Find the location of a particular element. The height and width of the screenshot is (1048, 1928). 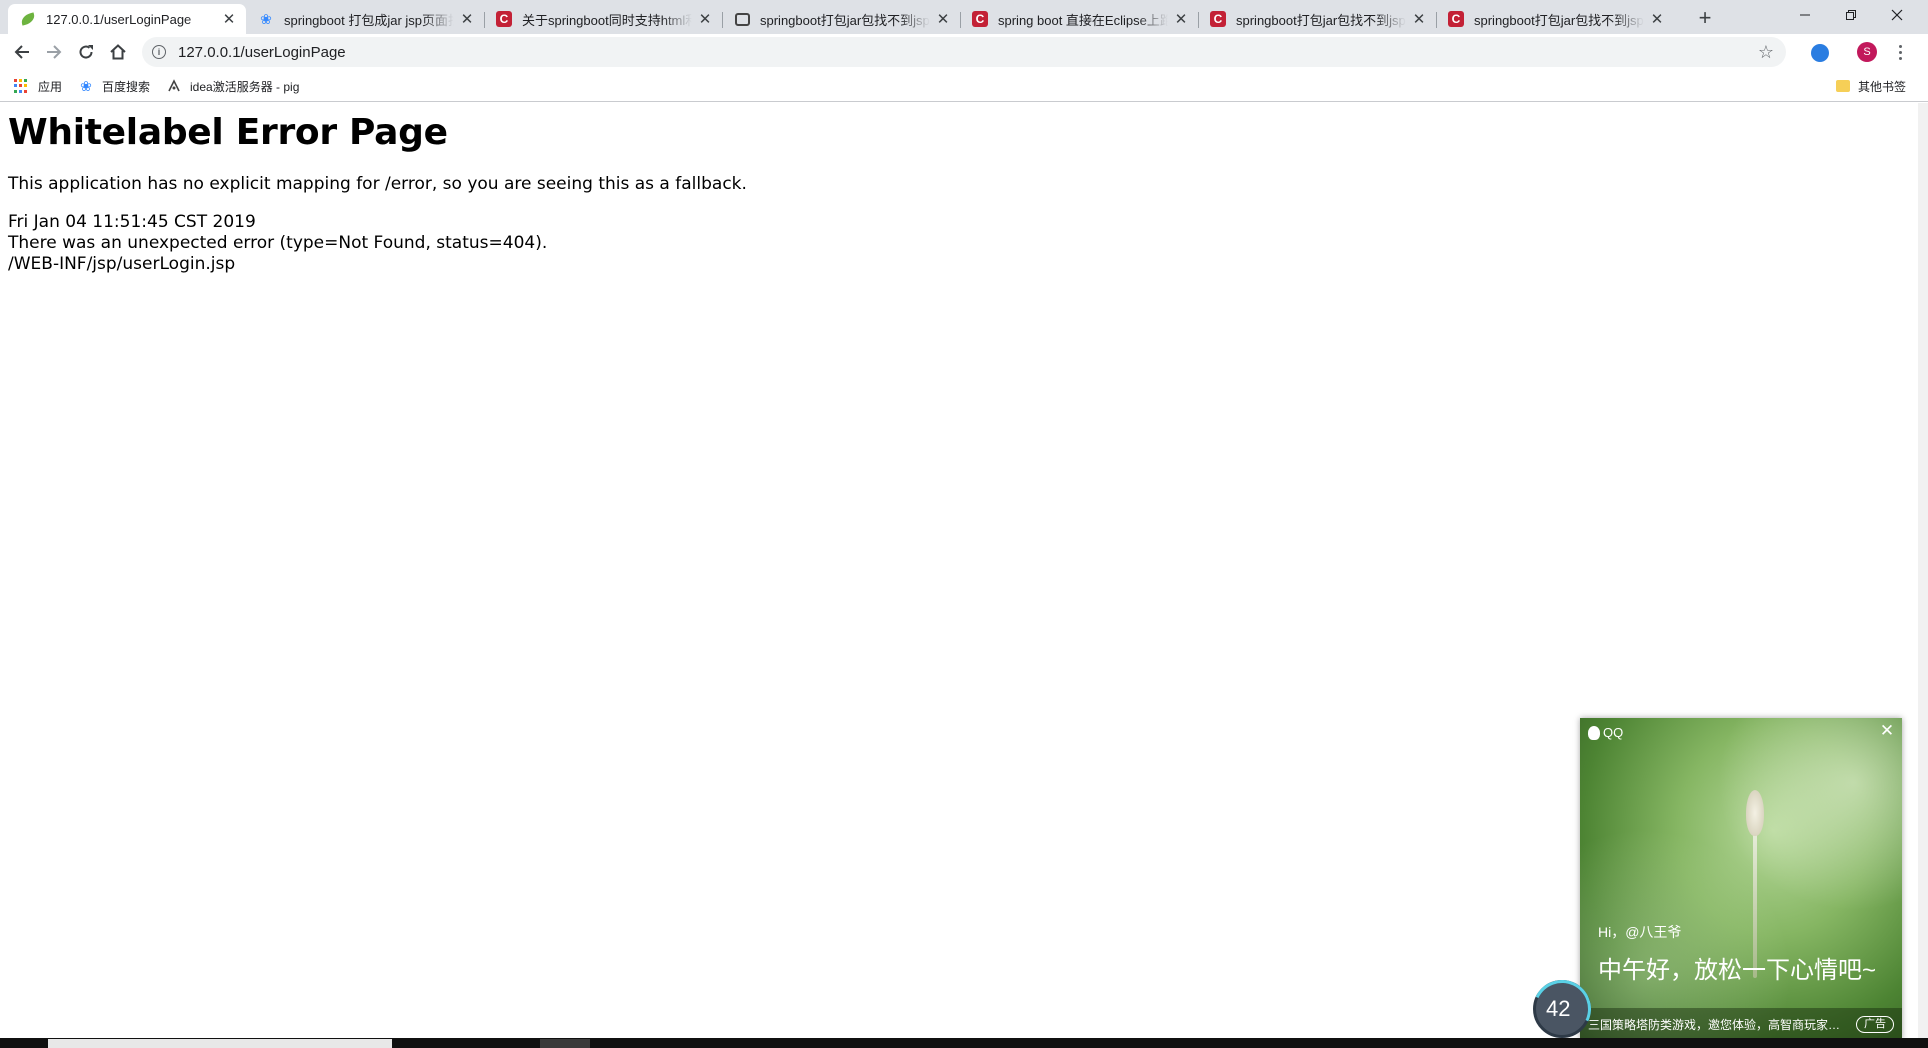

close-icon is located at coordinates (1897, 15).